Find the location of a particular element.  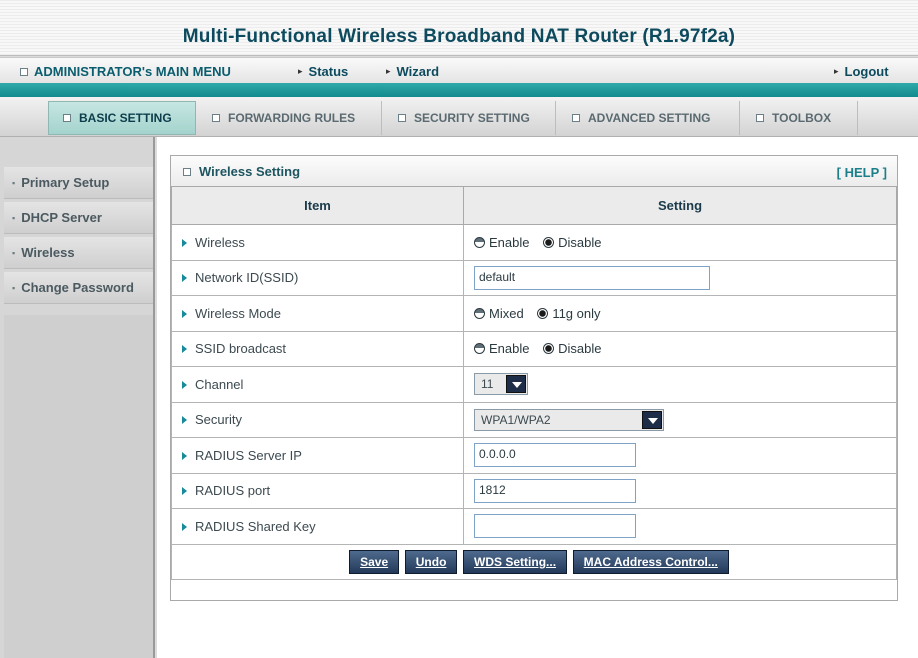

row-label-security: Security is located at coordinates (317, 419).